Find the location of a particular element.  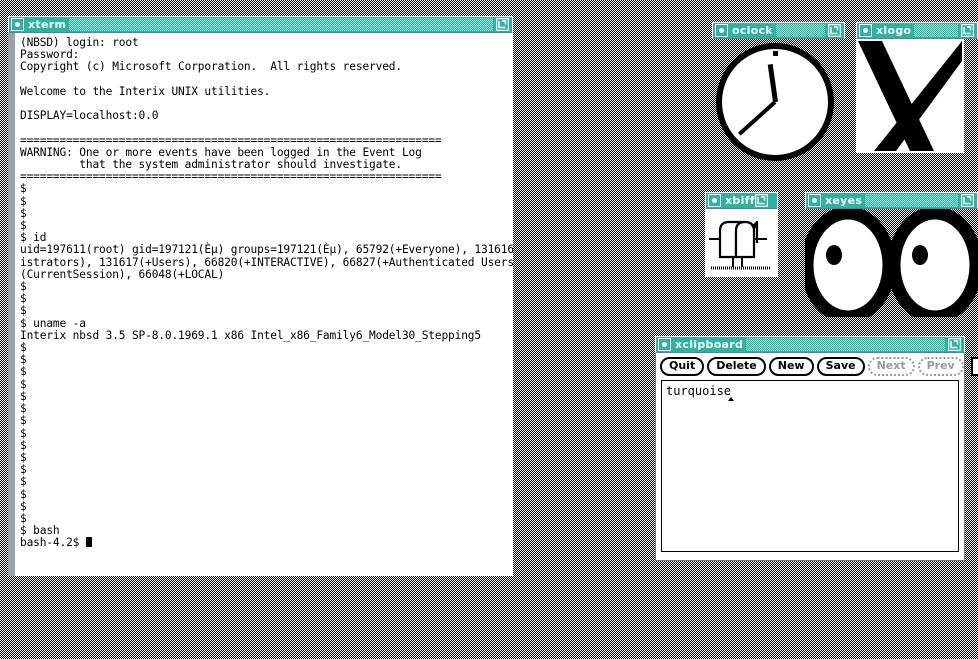

terminal-cursor is located at coordinates (88, 542).